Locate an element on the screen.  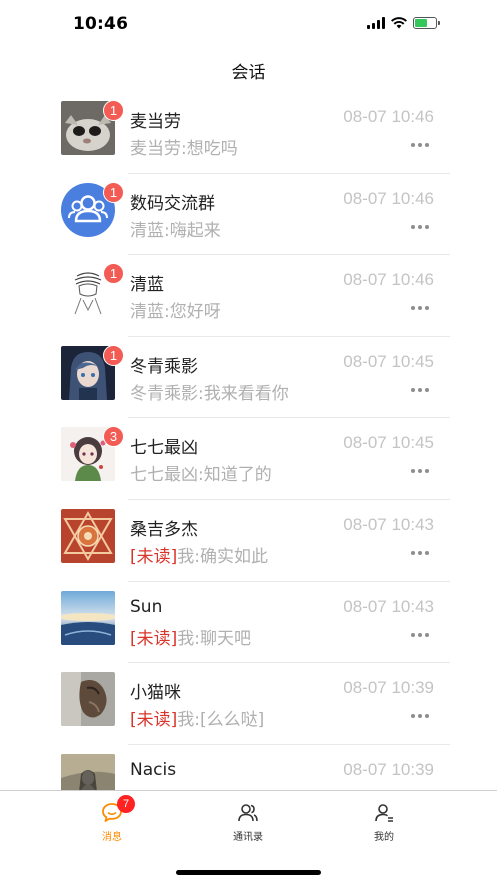
message-preview: 清蓝:嗨起来 is located at coordinates (175, 228).